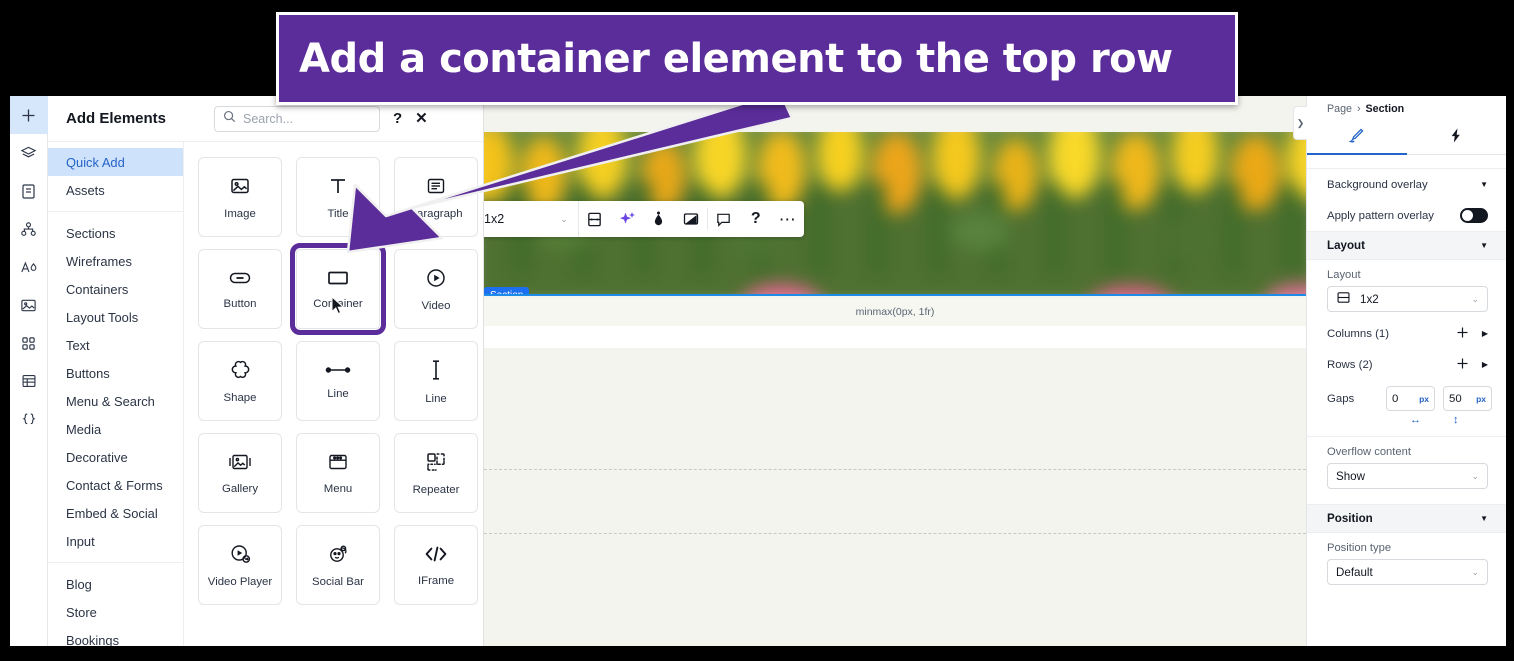  Describe the element at coordinates (397, 118) in the screenshot. I see `help-button: ?` at that location.